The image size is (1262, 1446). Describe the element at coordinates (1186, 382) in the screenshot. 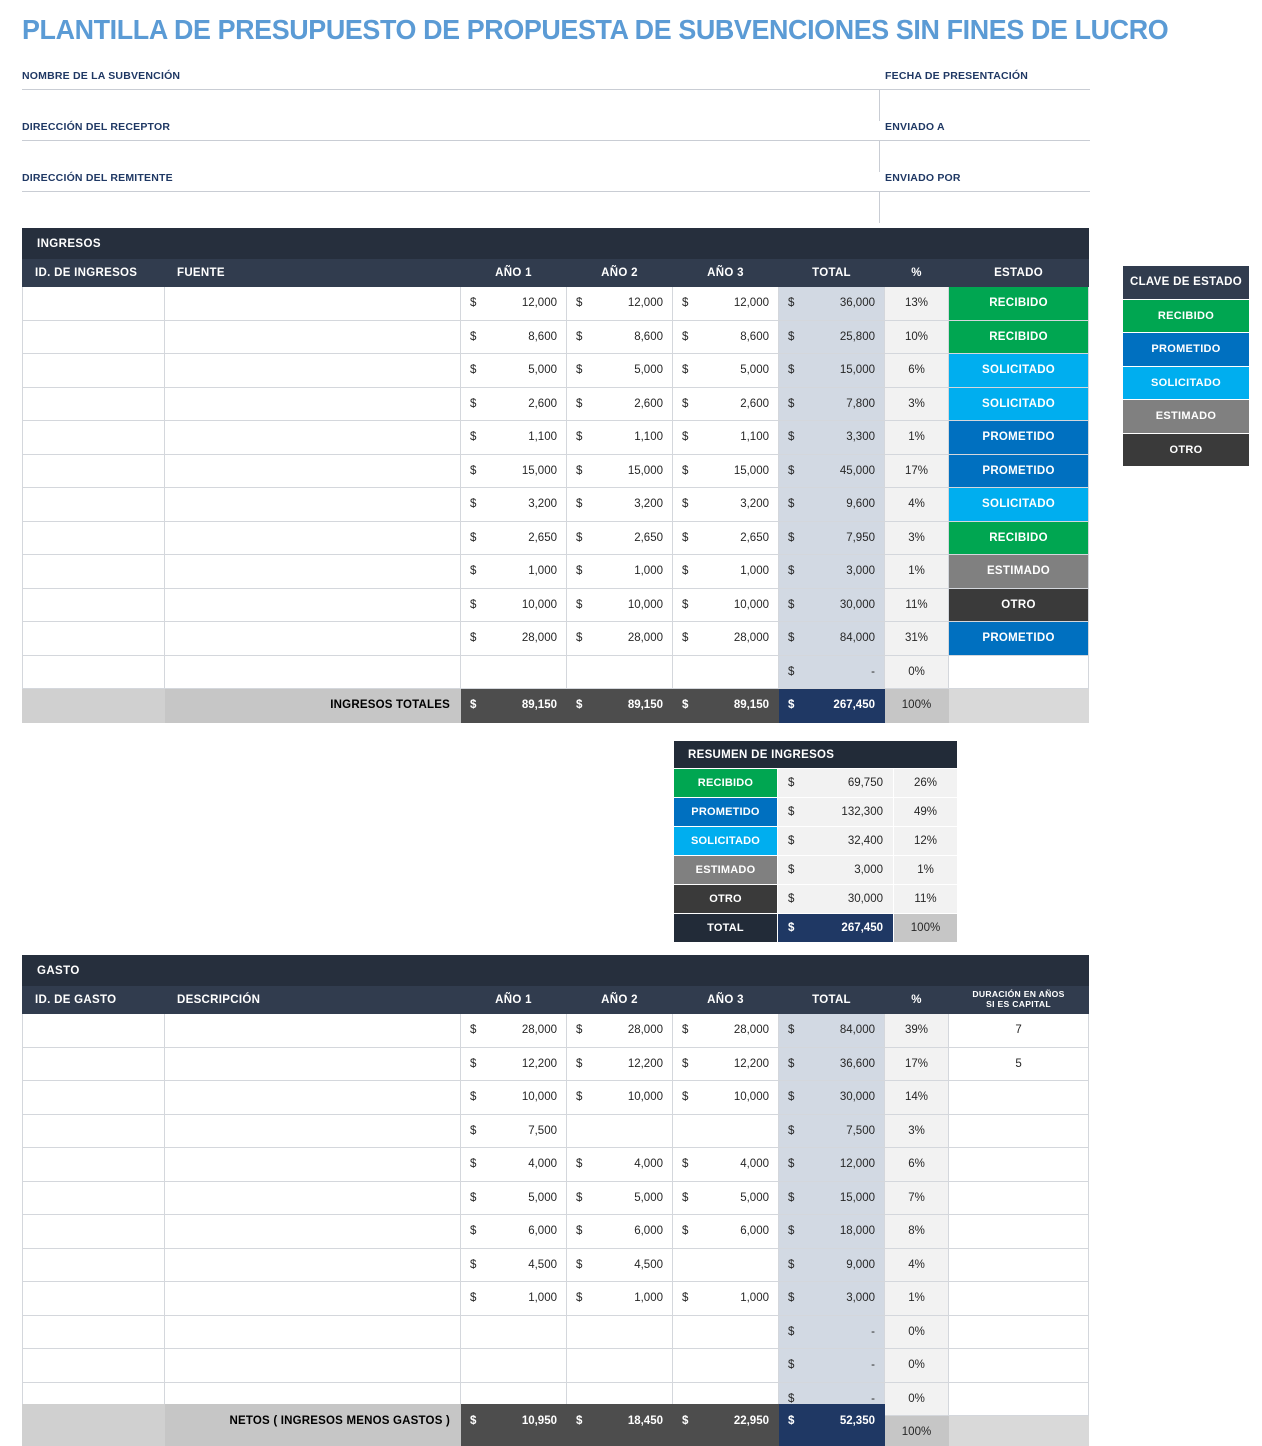

I see `status-key-item-solicitado: SOLICITADO` at that location.